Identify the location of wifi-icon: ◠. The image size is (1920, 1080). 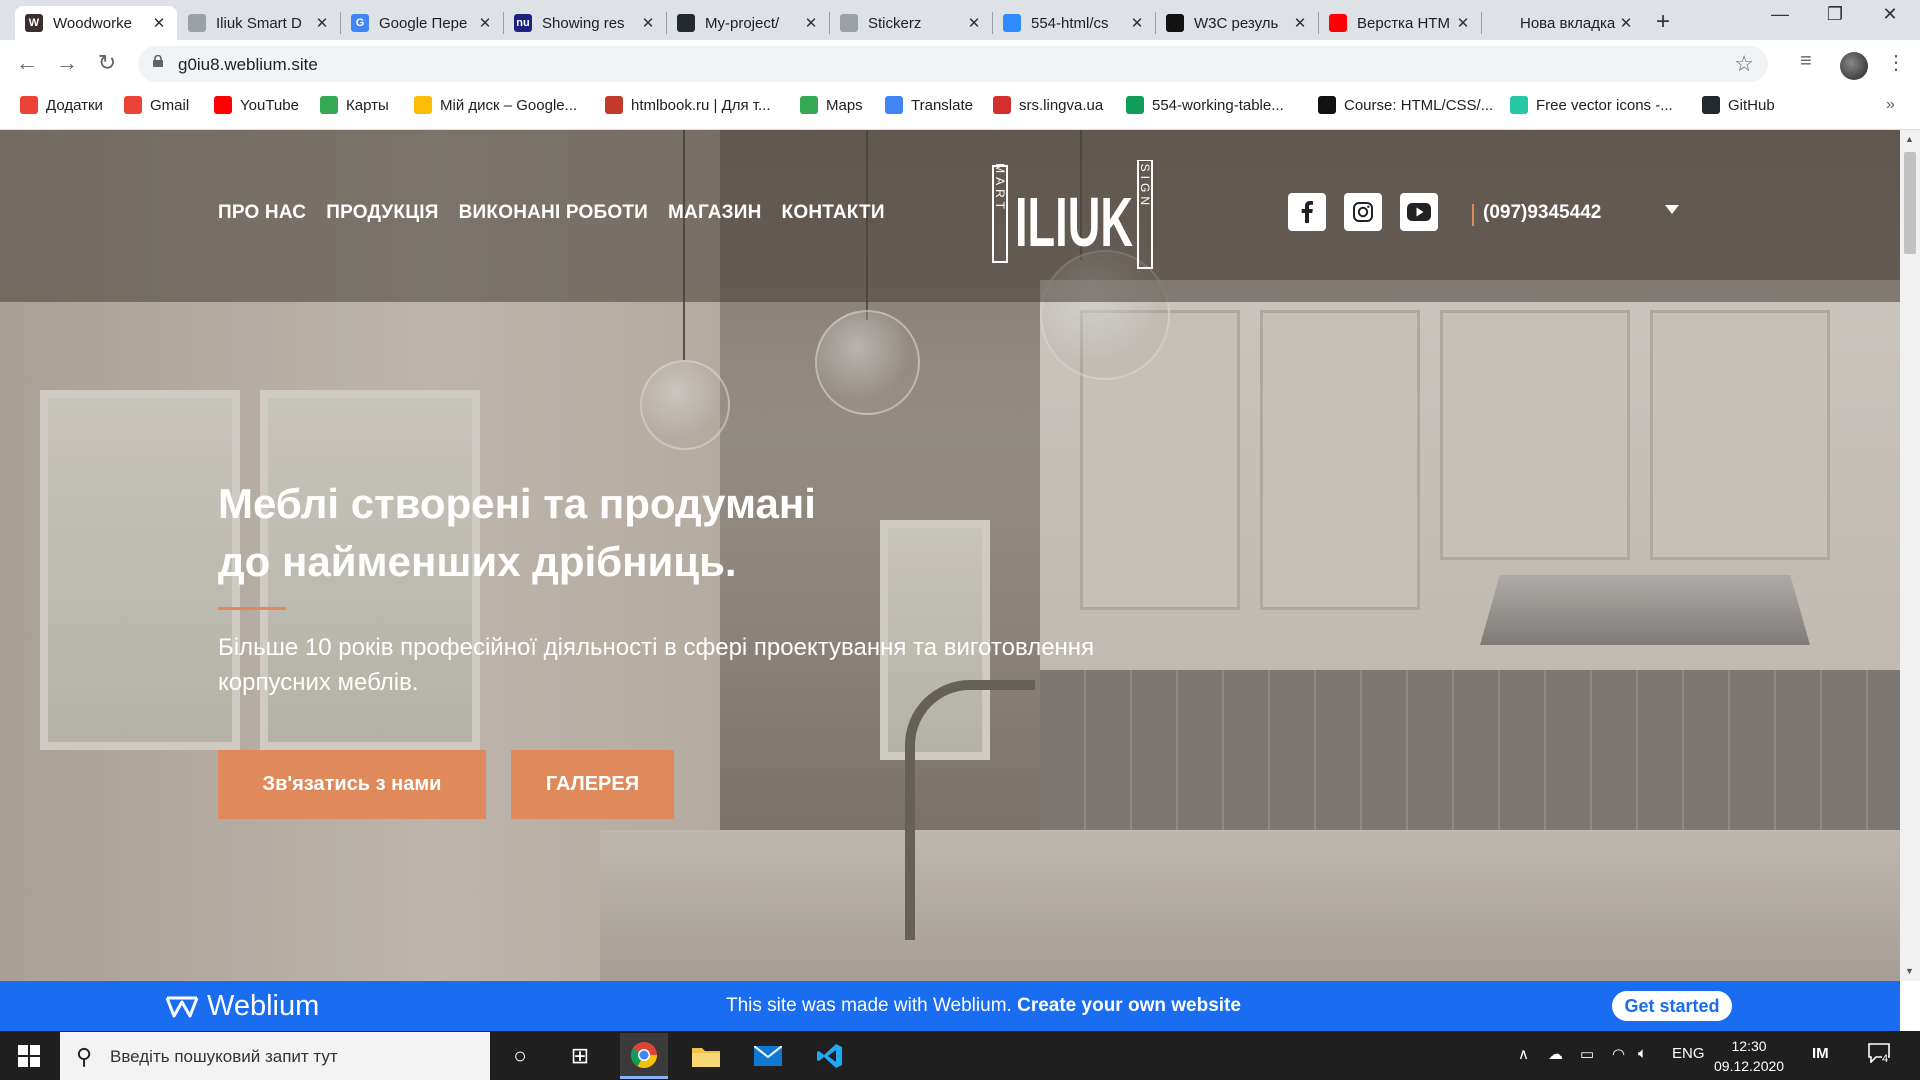
(1618, 1054).